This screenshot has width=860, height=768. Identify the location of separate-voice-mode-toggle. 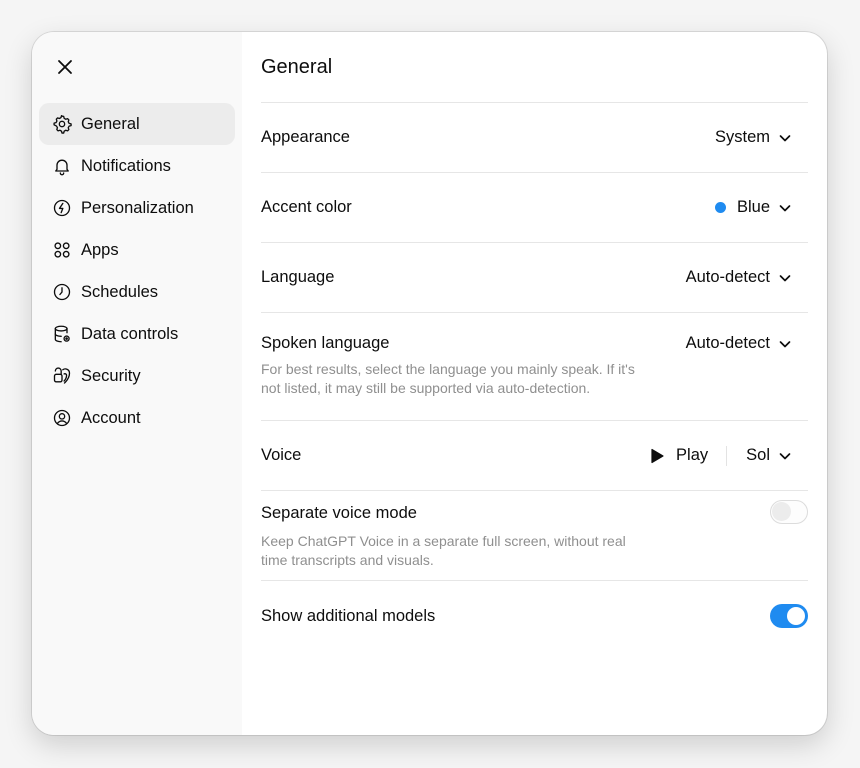
(789, 512).